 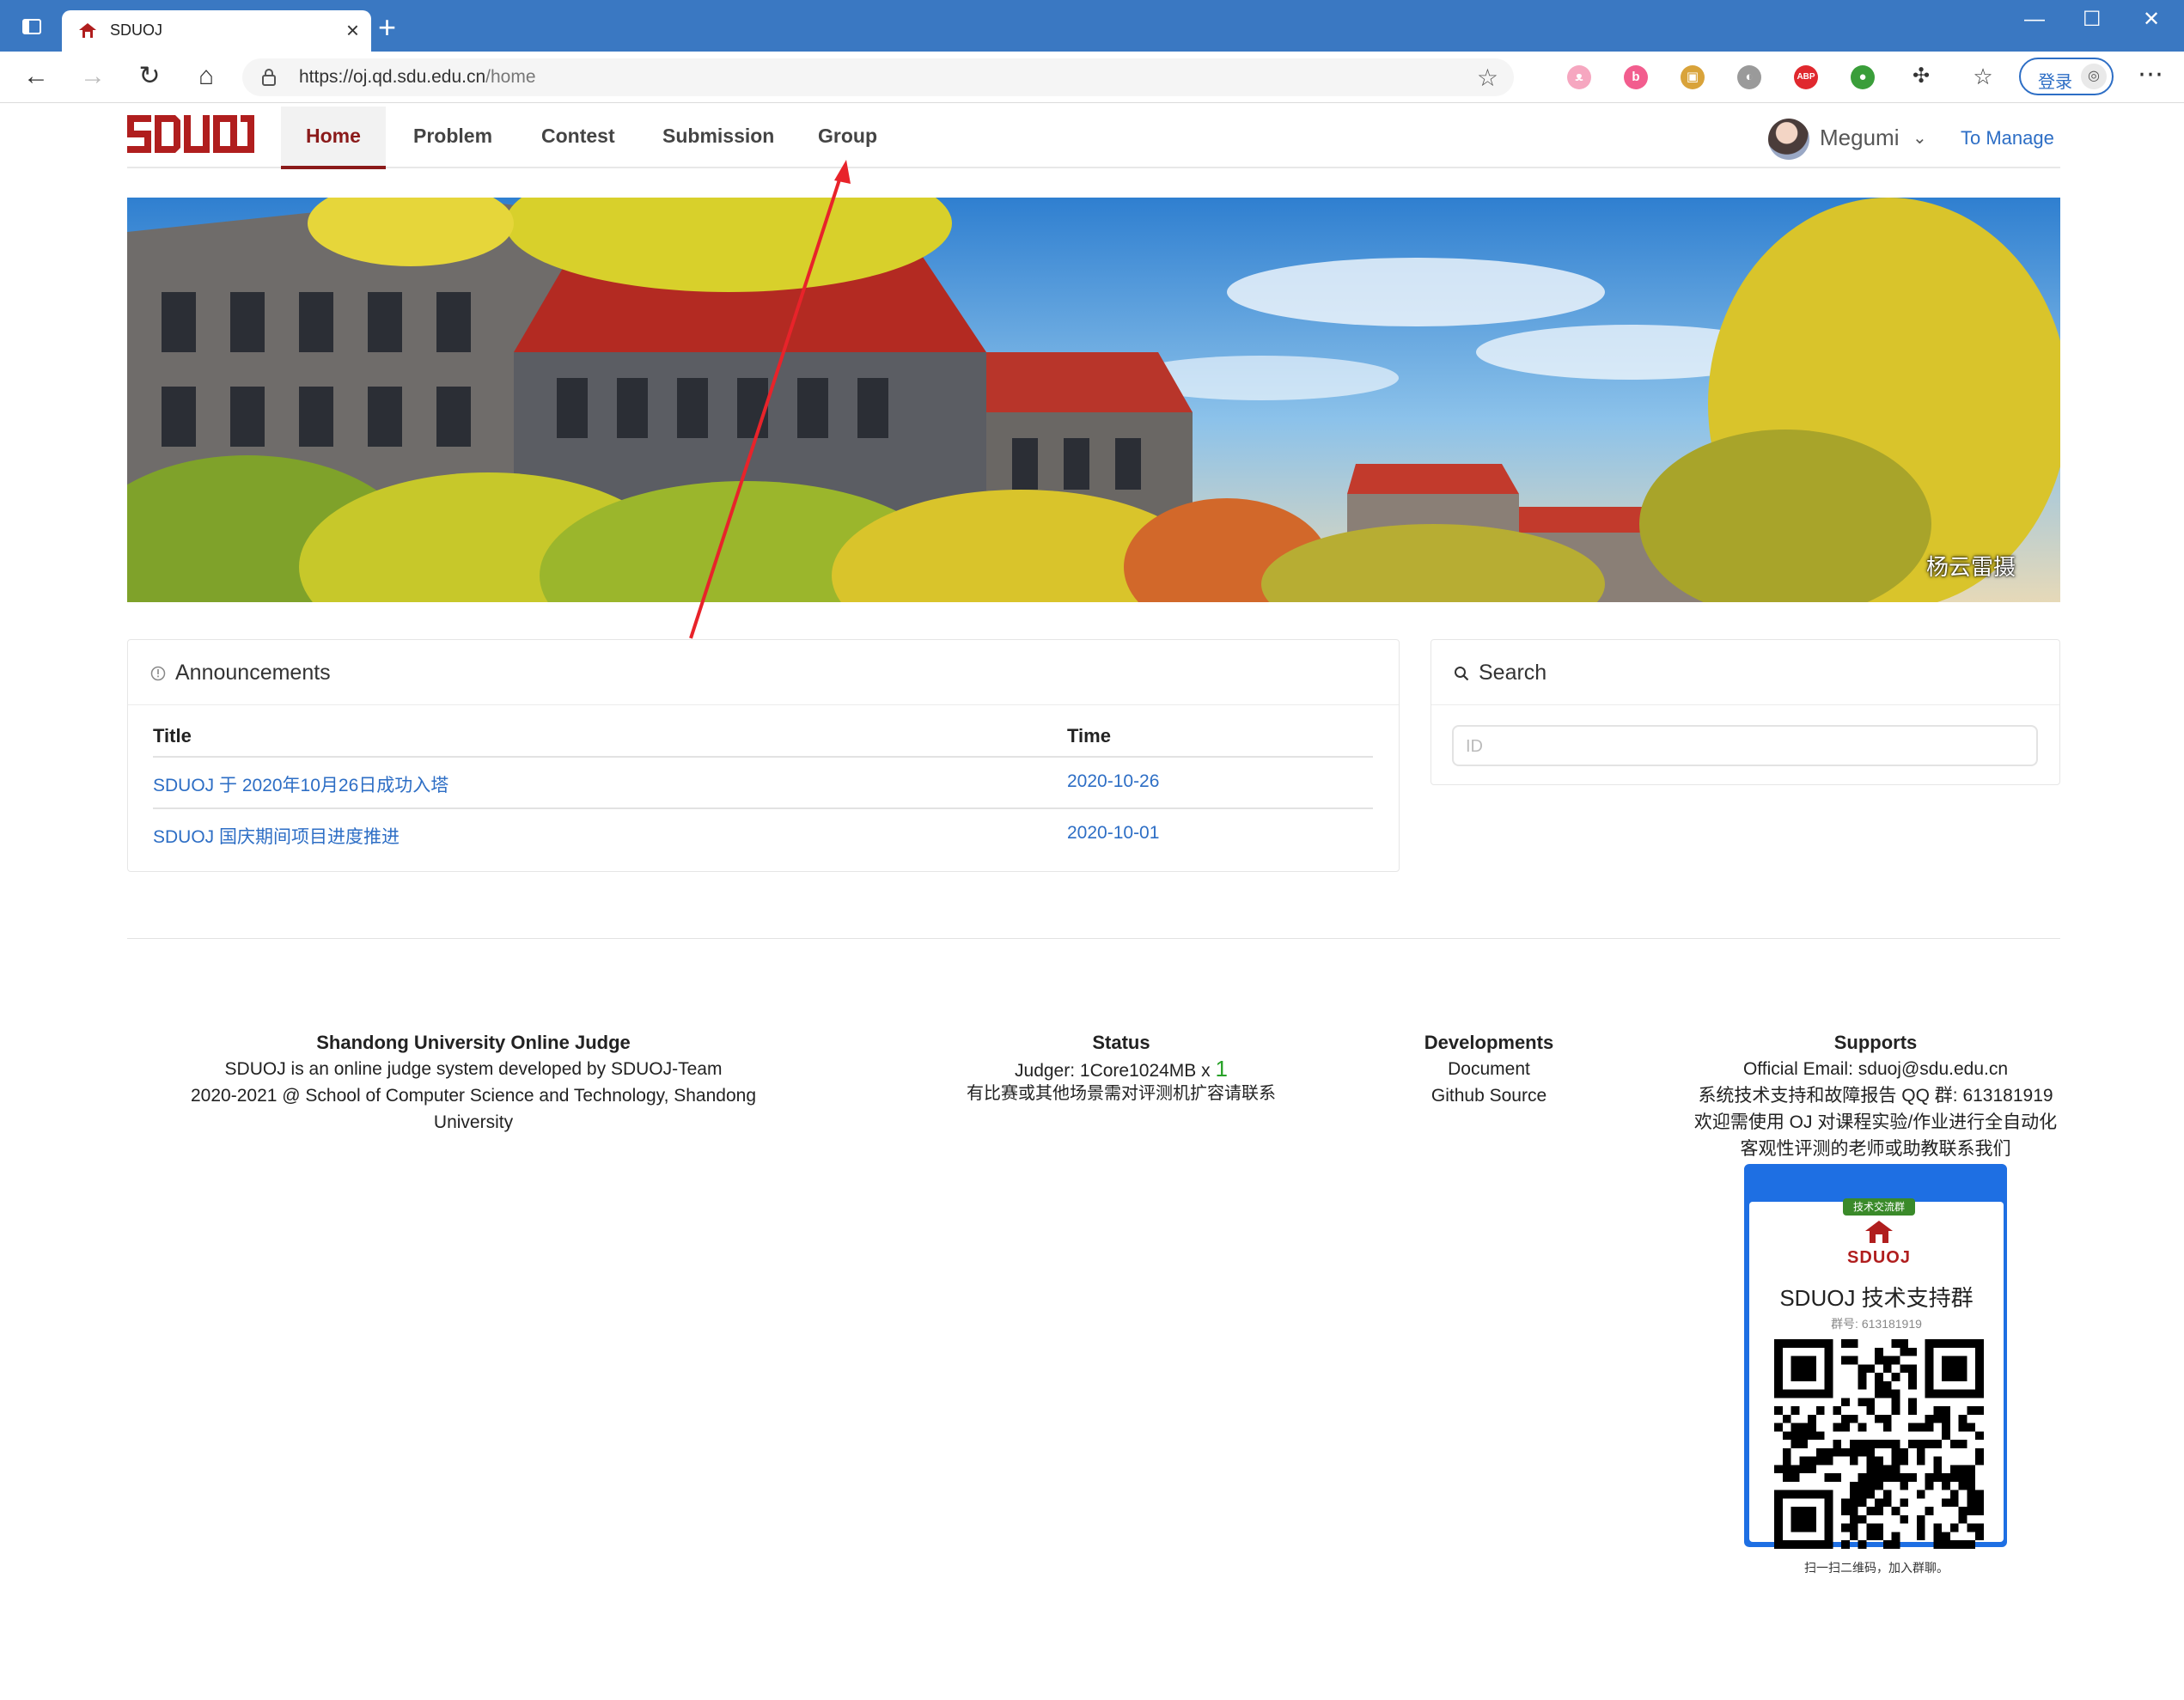 I want to click on close-tab-icon: ×, so click(x=353, y=30).